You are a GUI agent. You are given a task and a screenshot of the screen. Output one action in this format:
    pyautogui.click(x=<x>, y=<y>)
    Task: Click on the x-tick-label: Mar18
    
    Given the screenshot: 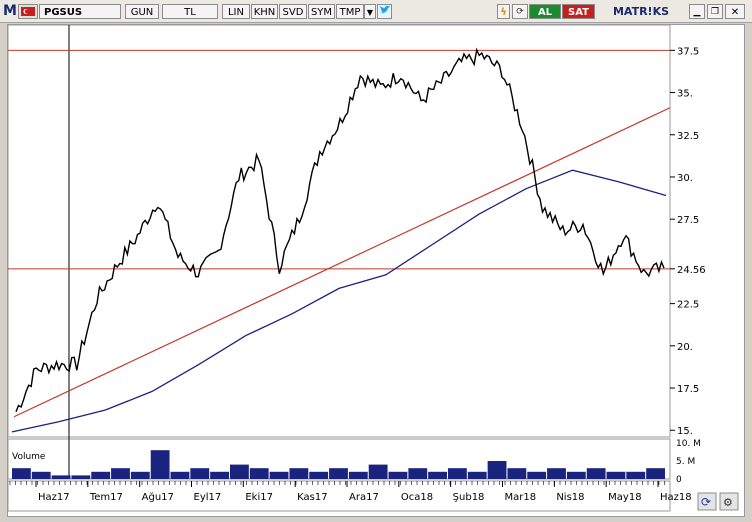 What is the action you would take?
    pyautogui.click(x=521, y=497)
    